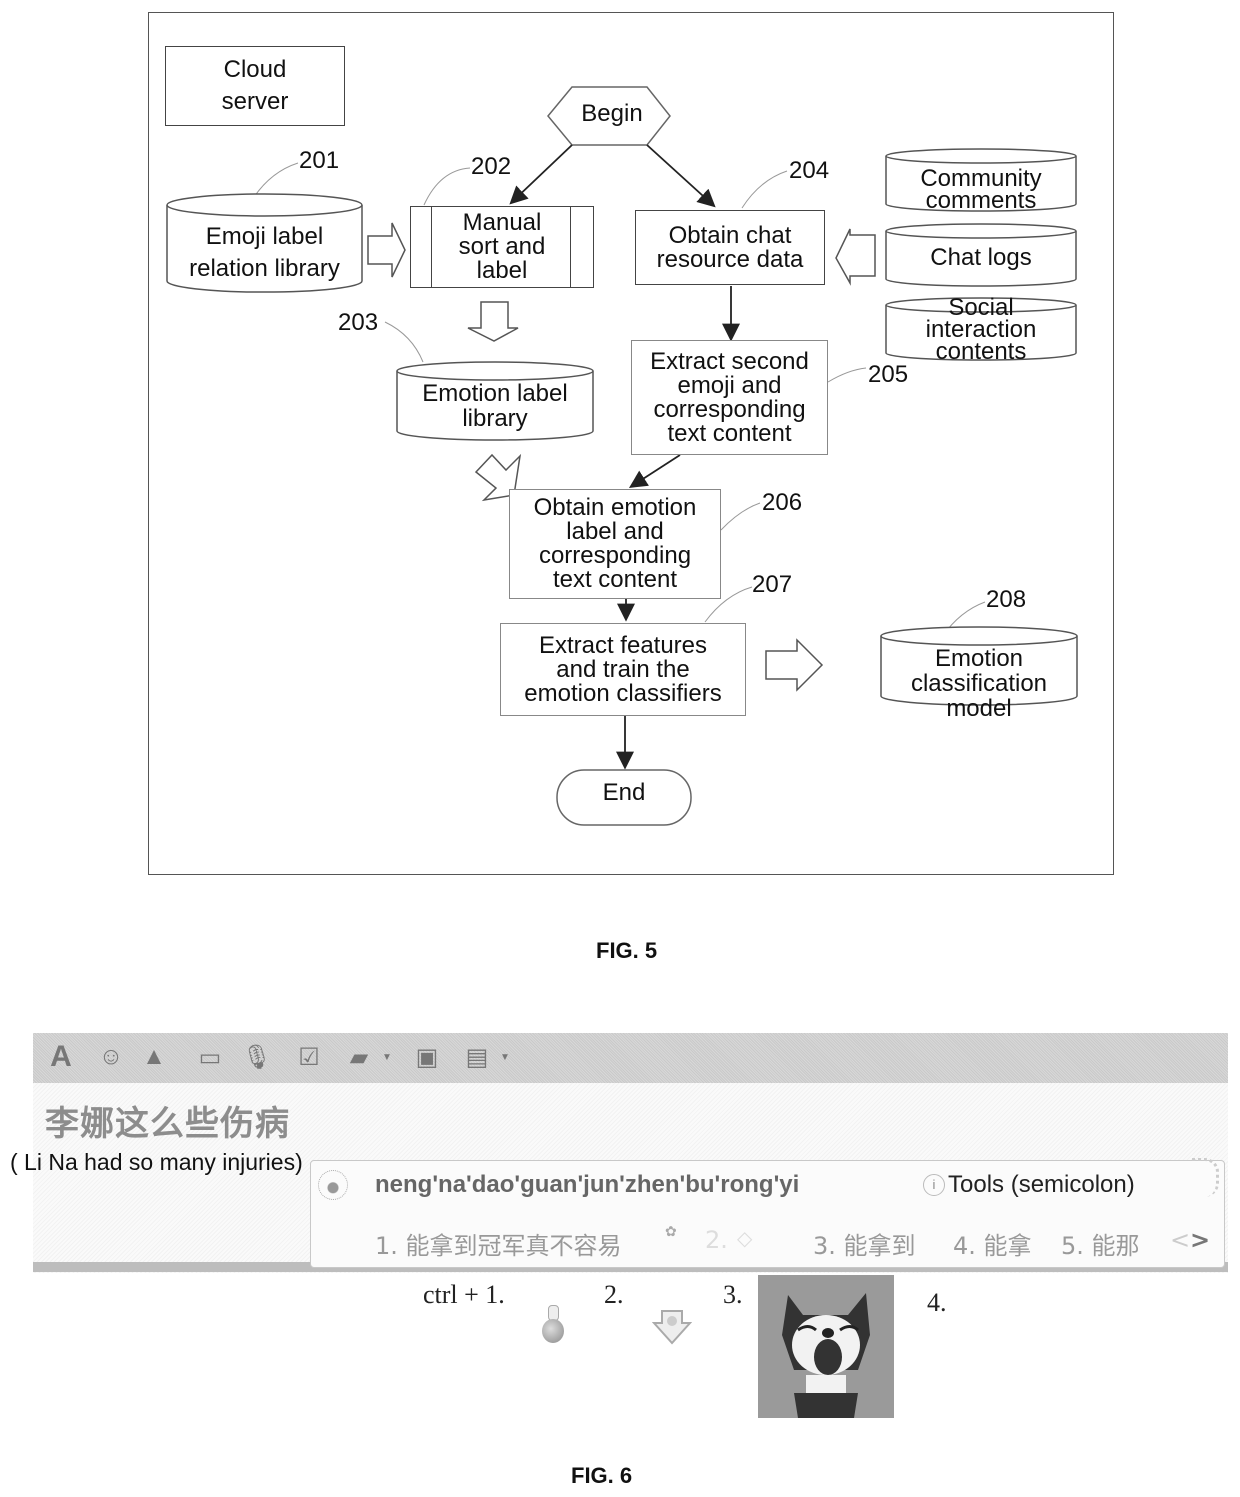 The width and height of the screenshot is (1240, 1497). Describe the element at coordinates (464, 1294) in the screenshot. I see `emoji-candidate-1-label: ctrl + 1.` at that location.